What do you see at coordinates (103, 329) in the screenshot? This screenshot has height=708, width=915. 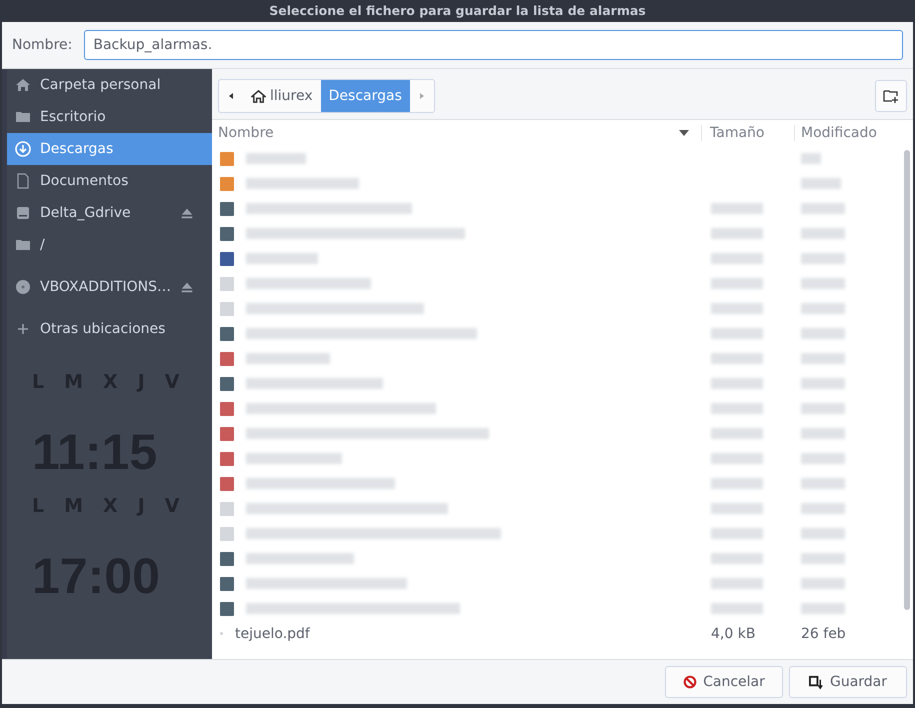 I see `sidebar-label: Otras ubicaciones` at bounding box center [103, 329].